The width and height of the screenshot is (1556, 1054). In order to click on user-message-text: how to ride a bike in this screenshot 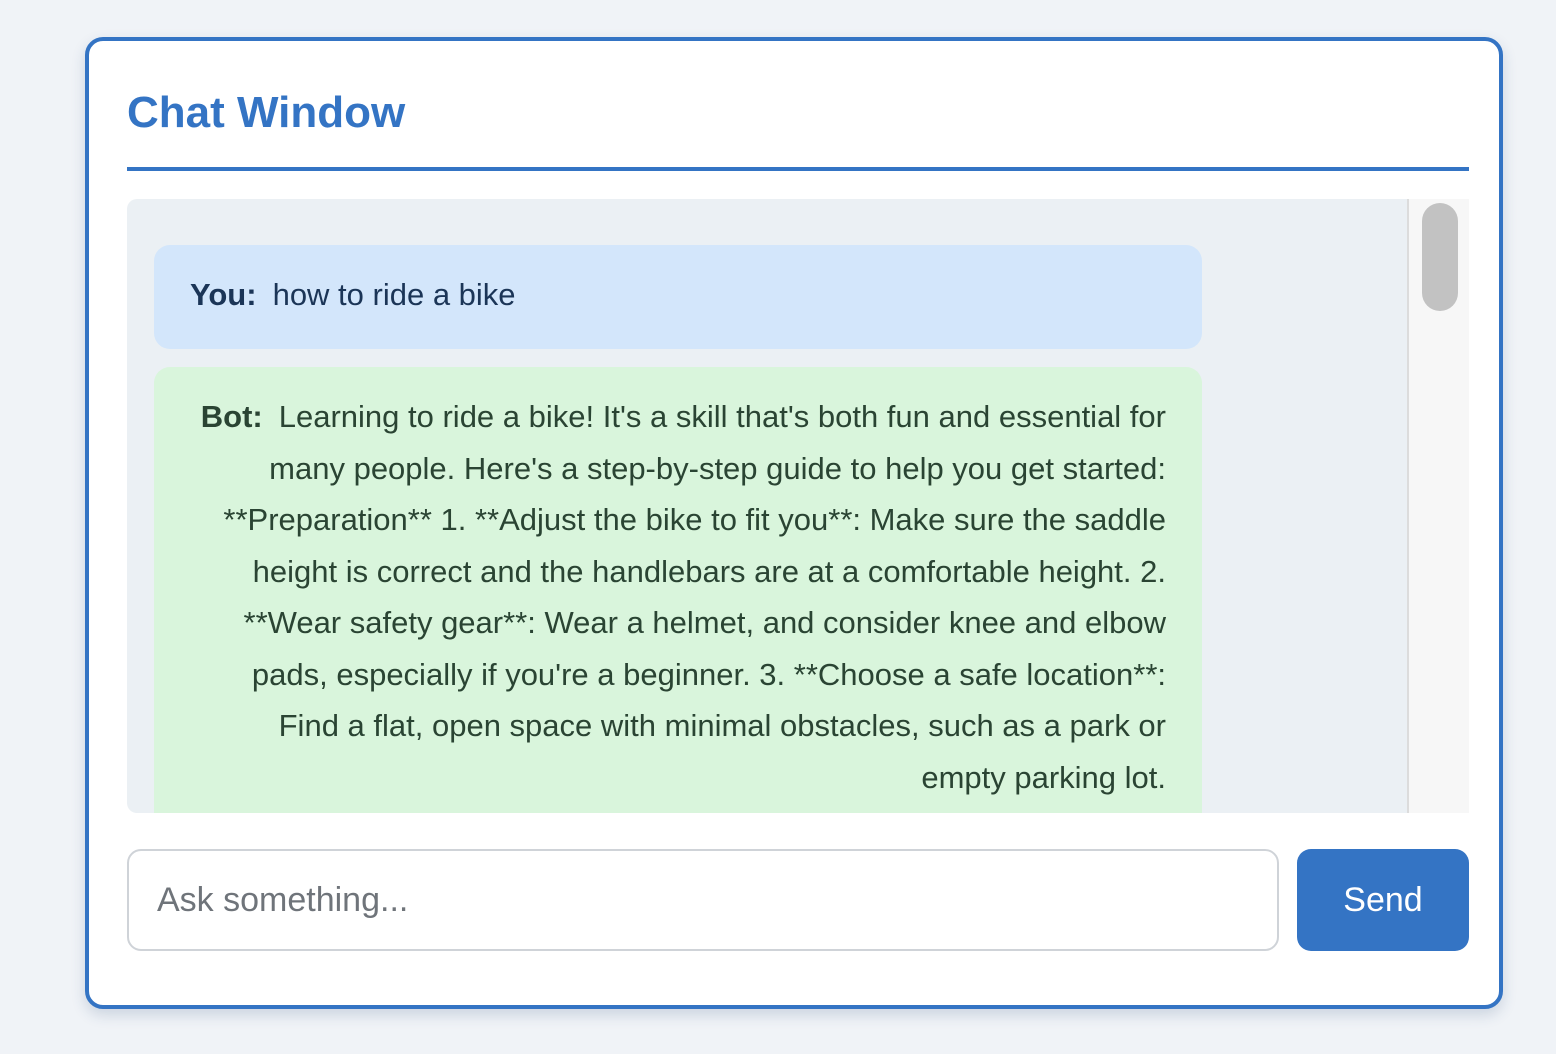, I will do `click(394, 294)`.